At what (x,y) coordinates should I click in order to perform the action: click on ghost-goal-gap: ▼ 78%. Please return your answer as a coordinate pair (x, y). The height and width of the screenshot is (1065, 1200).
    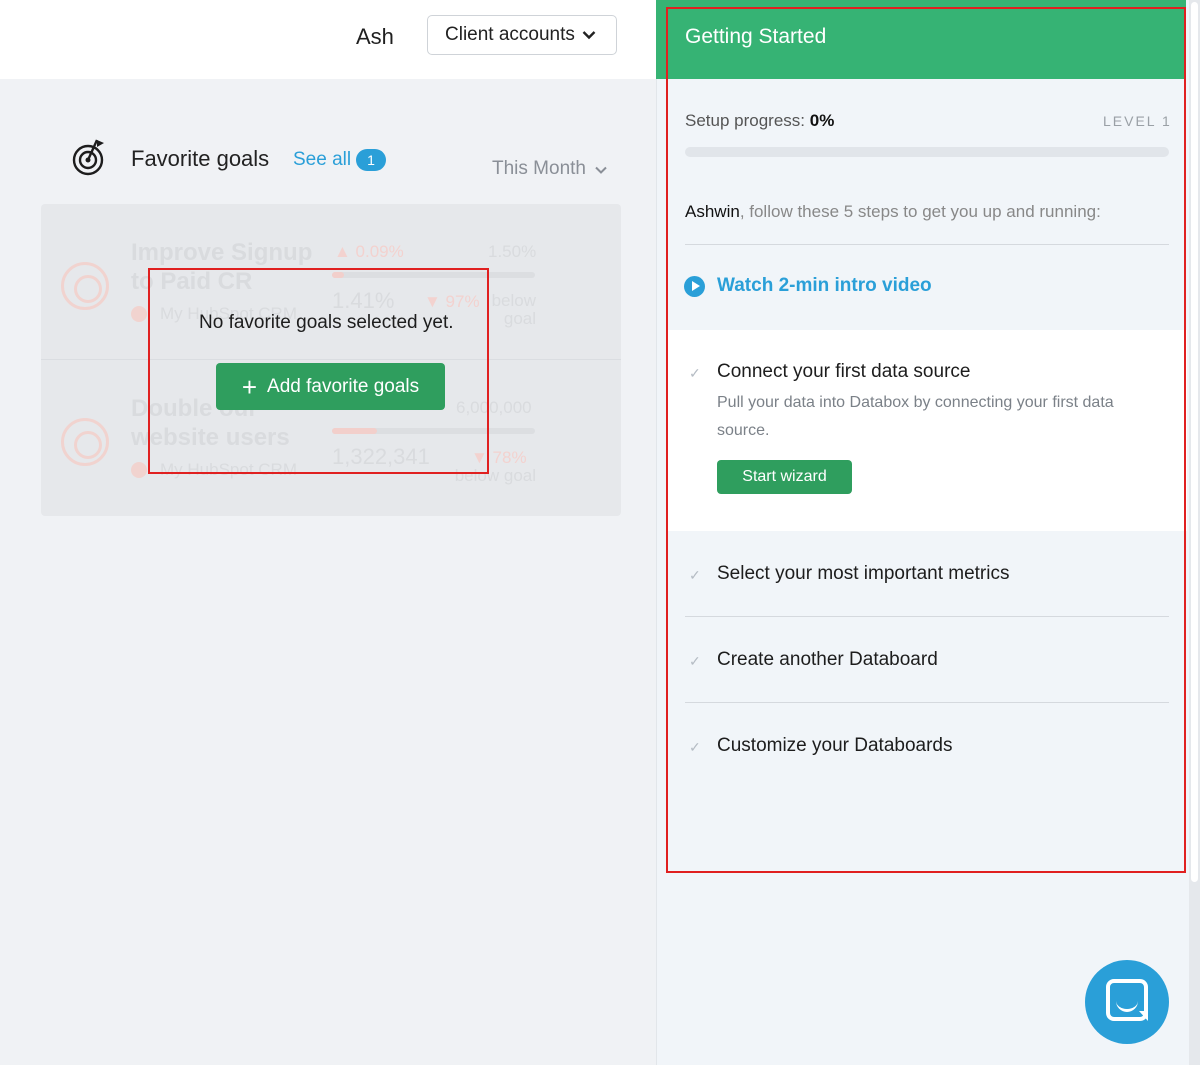
    Looking at the image, I should click on (499, 457).